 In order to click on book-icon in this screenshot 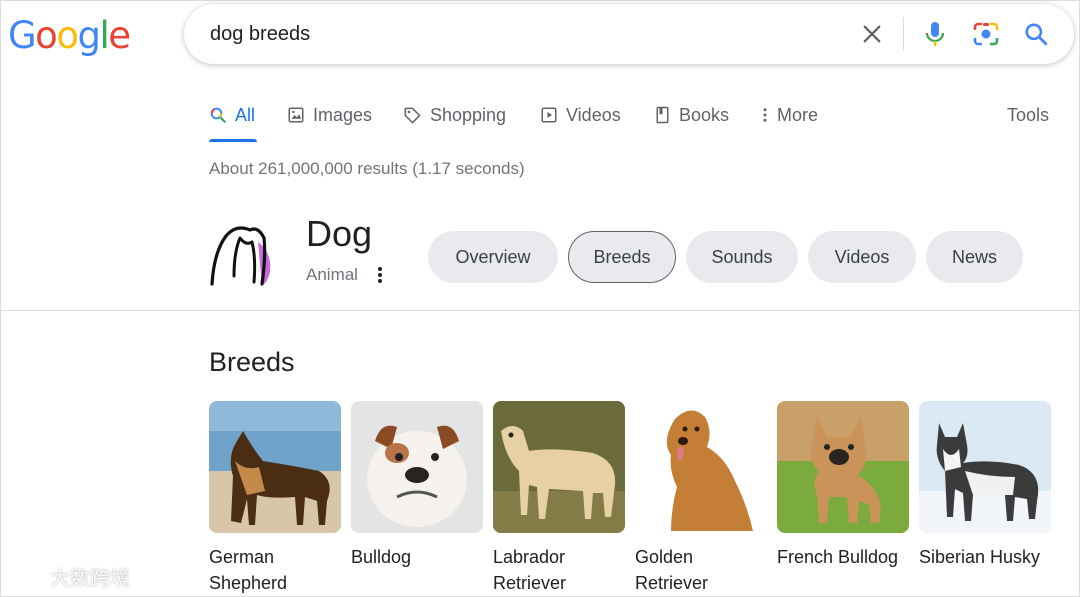, I will do `click(662, 115)`.